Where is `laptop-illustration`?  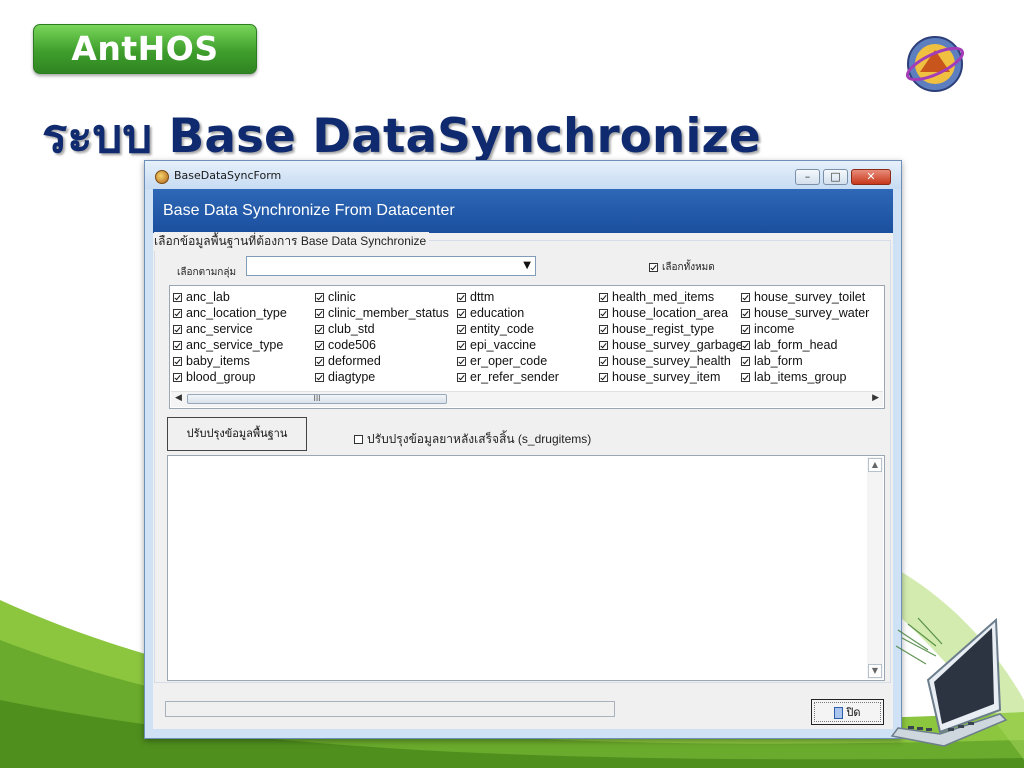
laptop-illustration is located at coordinates (949, 682).